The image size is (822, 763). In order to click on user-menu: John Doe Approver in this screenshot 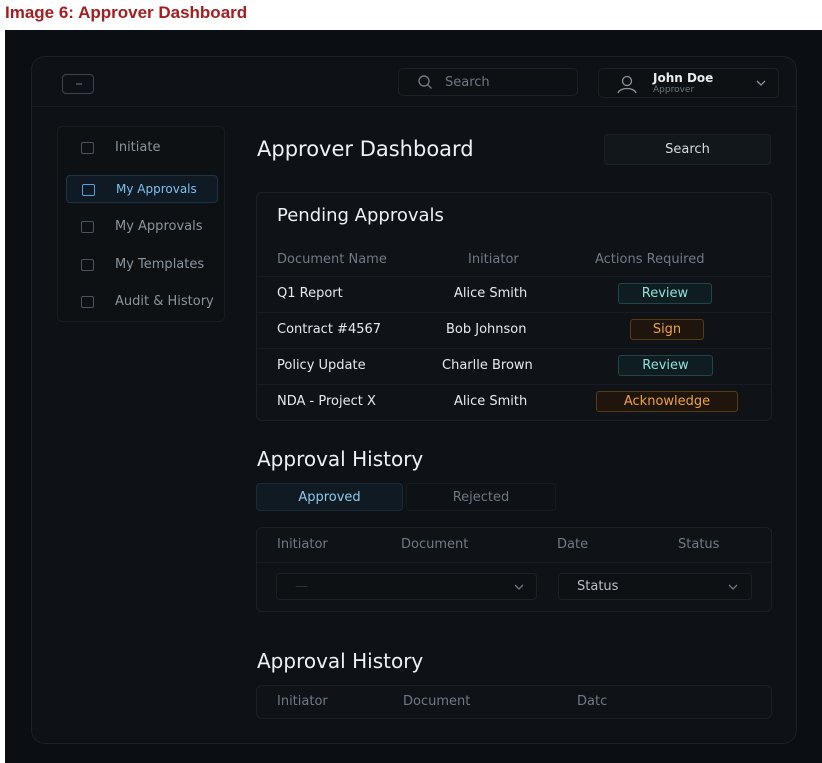, I will do `click(688, 83)`.